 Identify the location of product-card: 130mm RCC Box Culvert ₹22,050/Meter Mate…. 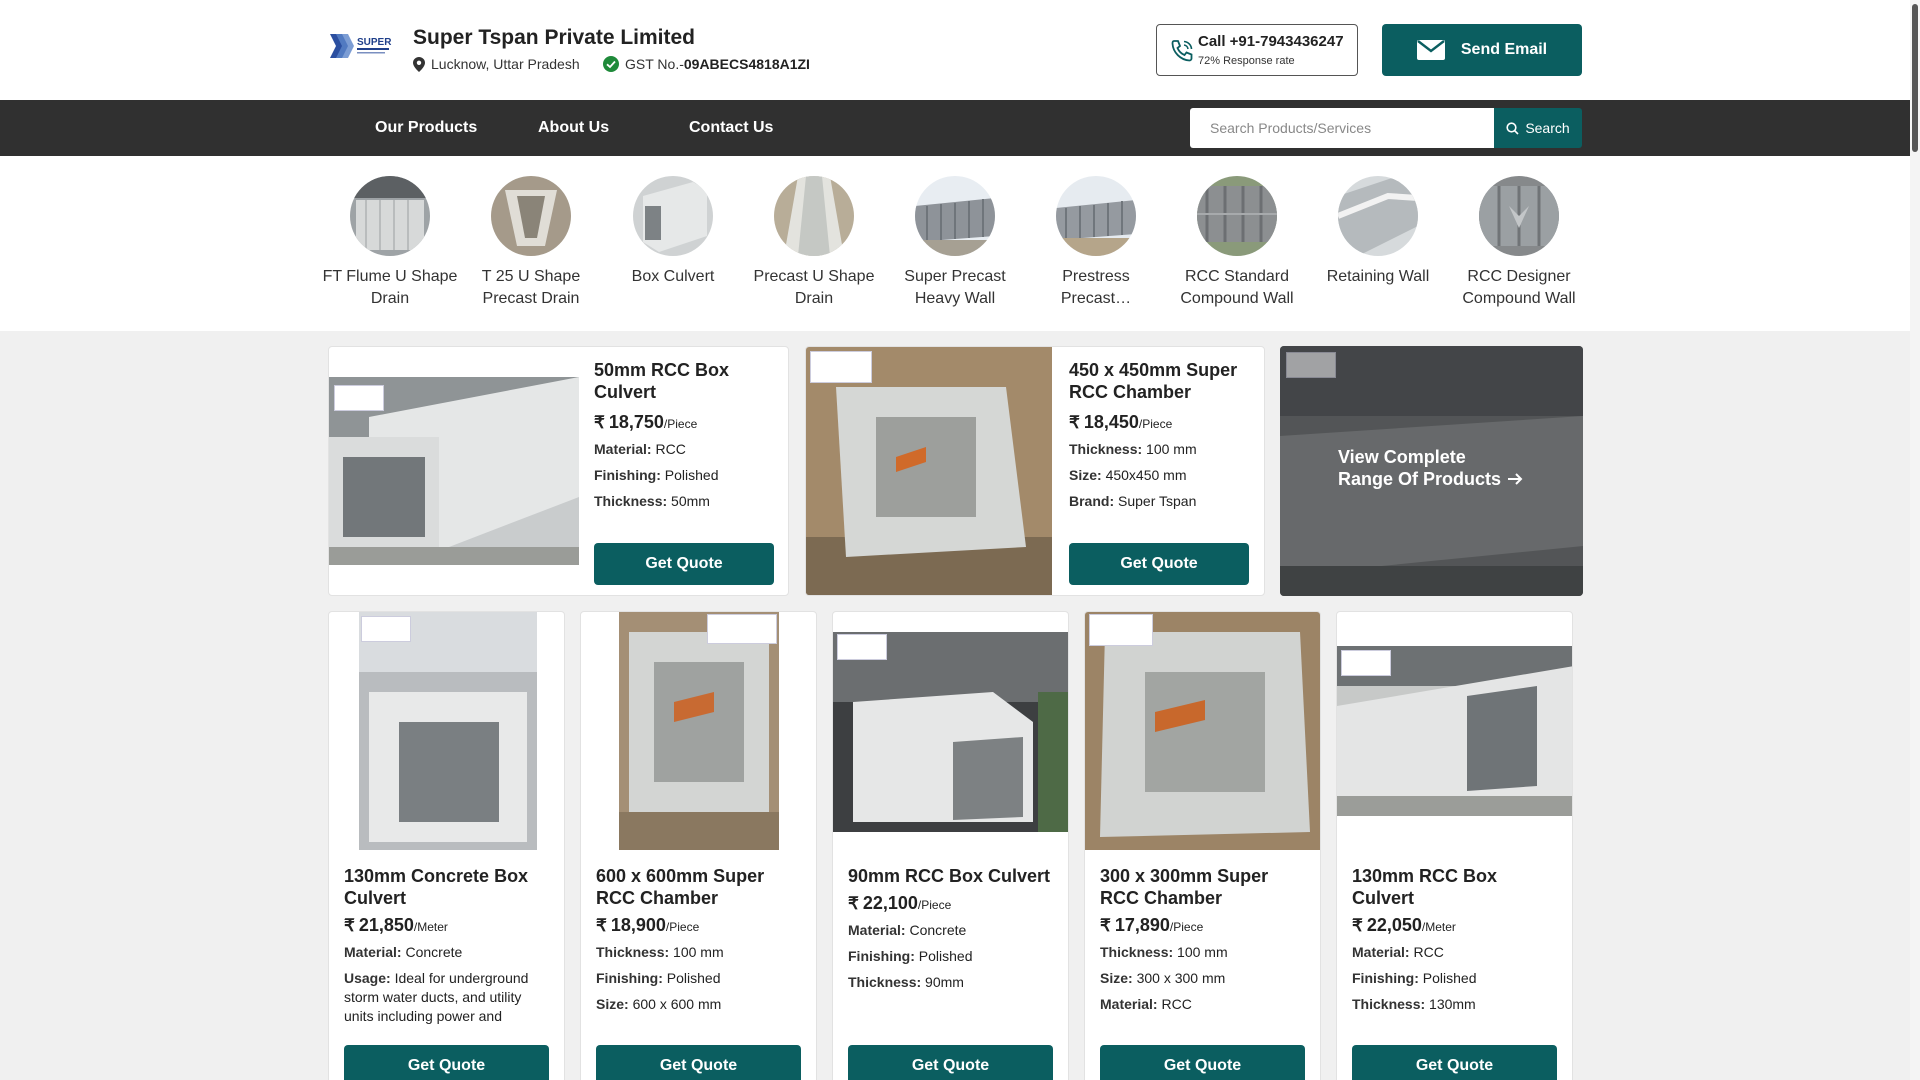
(1454, 845).